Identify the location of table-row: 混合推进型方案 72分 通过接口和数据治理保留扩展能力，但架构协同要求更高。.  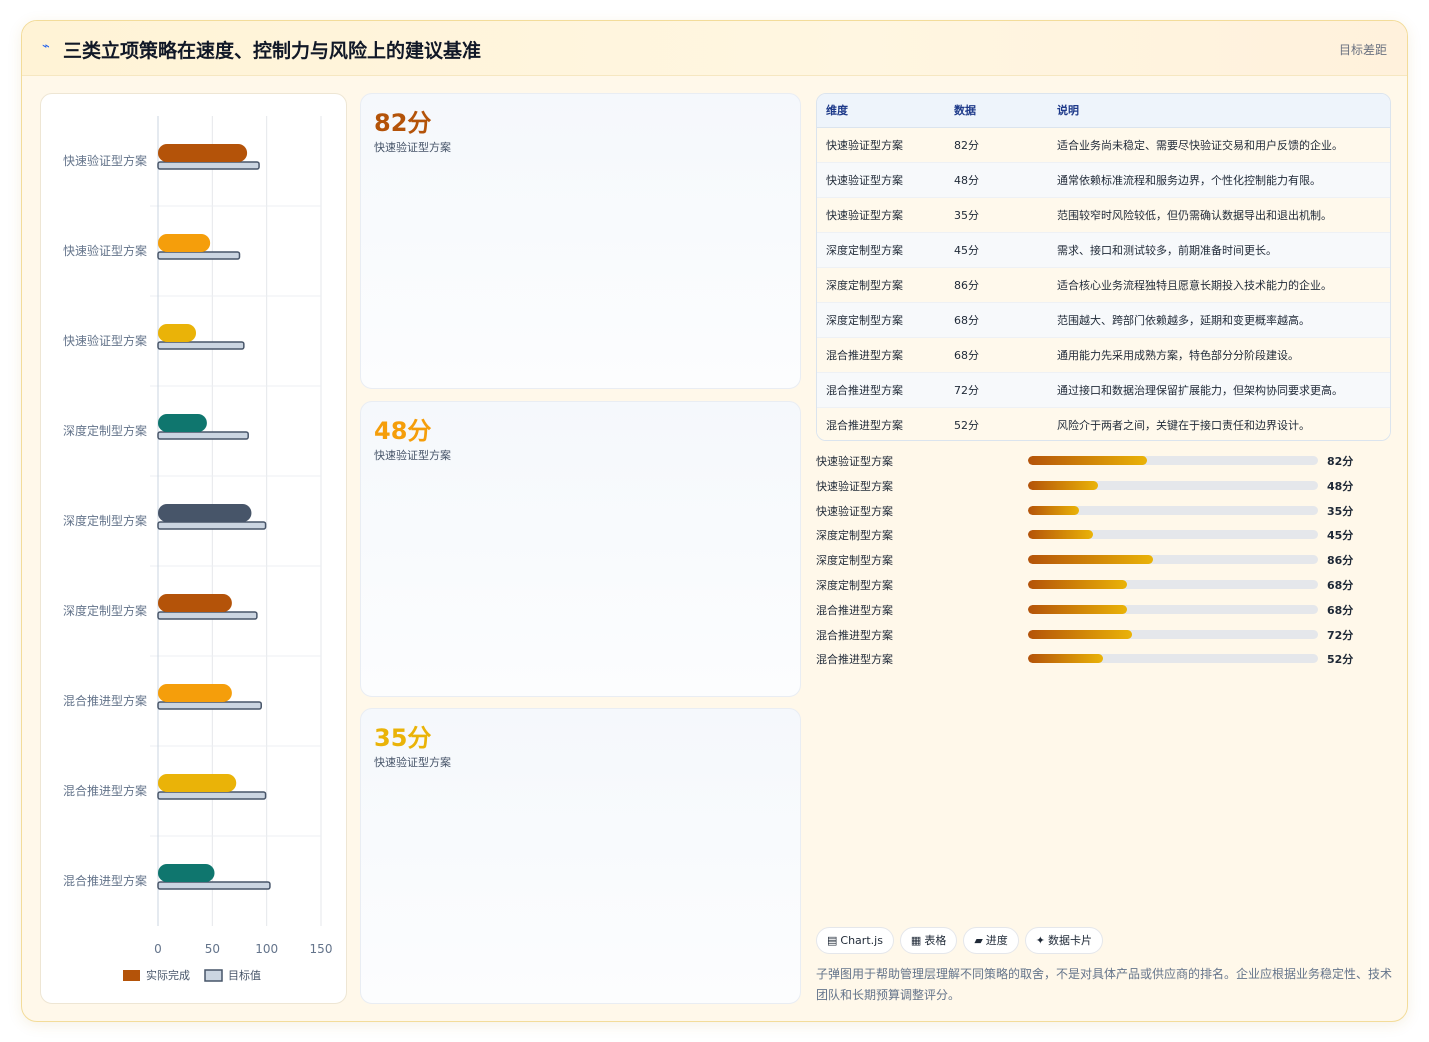
(1103, 389).